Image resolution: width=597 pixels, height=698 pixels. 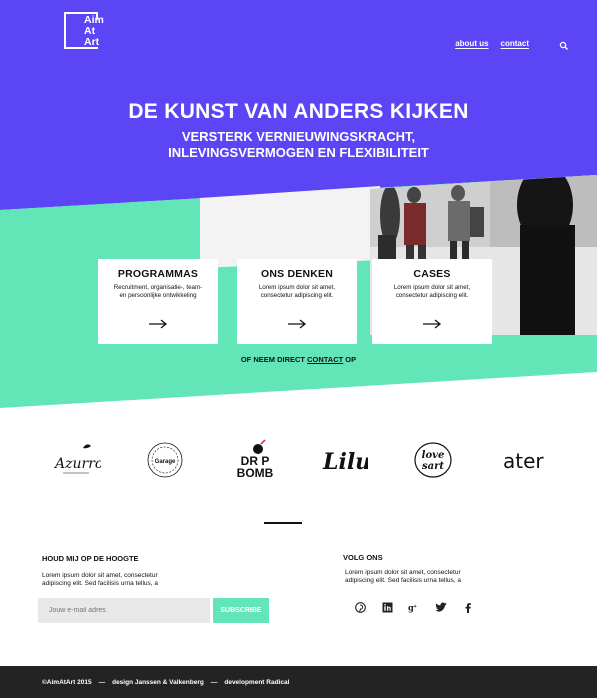 I want to click on svg-text: BOMB, so click(x=255, y=473).